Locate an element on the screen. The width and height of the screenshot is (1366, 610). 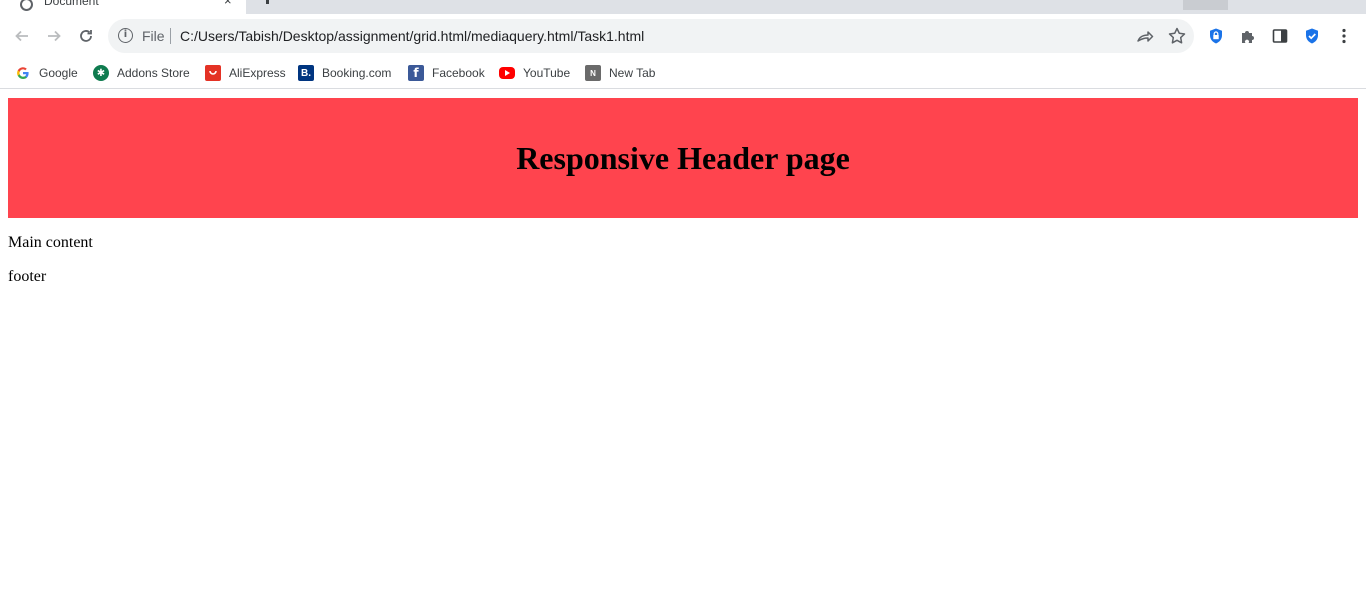
bookmark-label: YouTube is located at coordinates (547, 73).